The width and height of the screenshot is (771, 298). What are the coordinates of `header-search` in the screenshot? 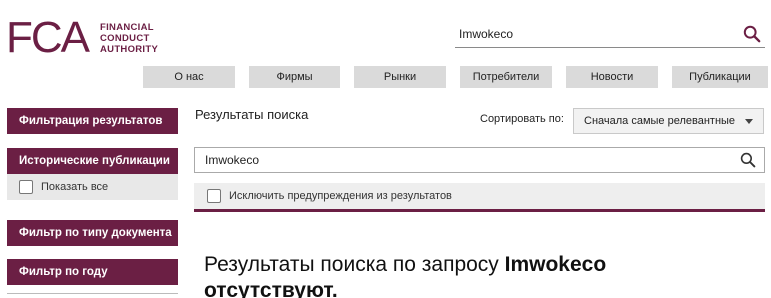 It's located at (610, 35).